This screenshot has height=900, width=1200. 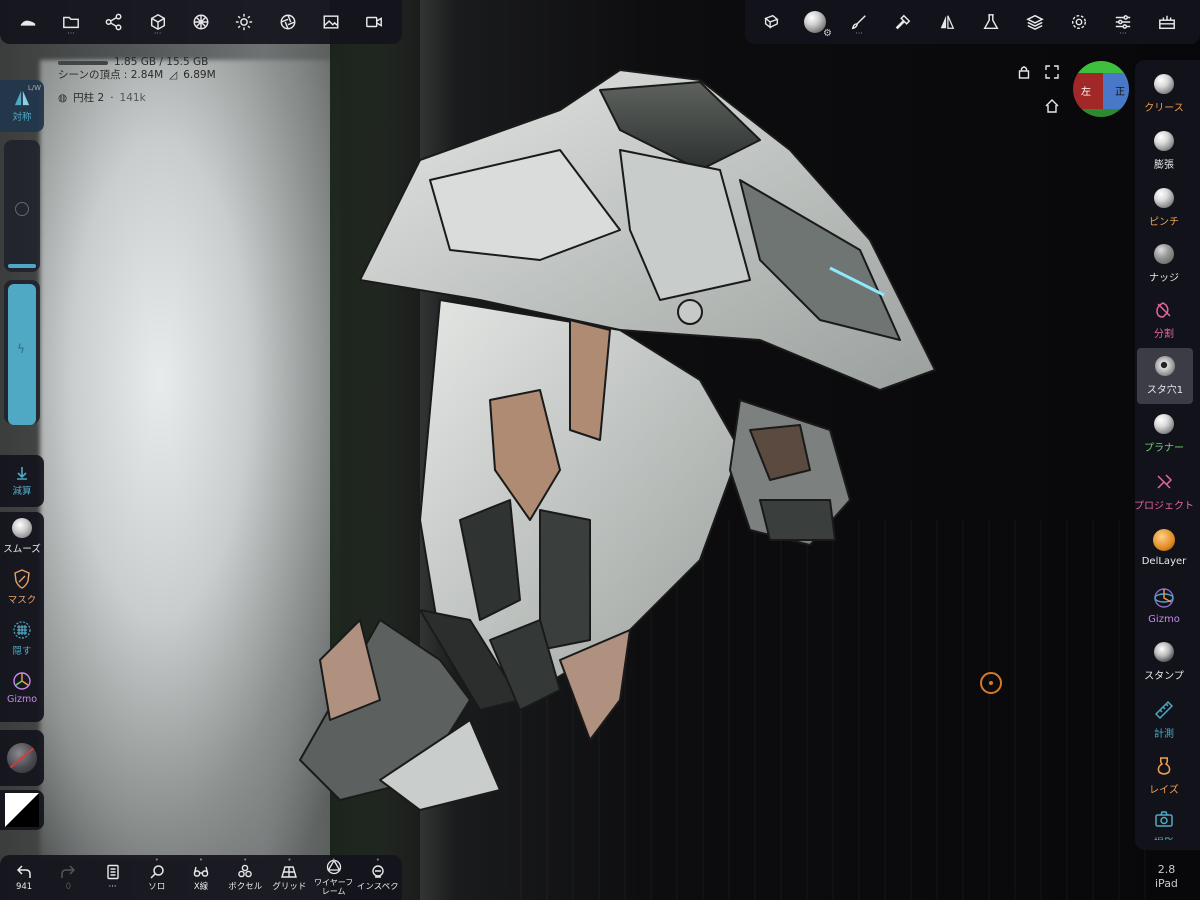 What do you see at coordinates (1164, 320) in the screenshot?
I see `tool-split: 分割` at bounding box center [1164, 320].